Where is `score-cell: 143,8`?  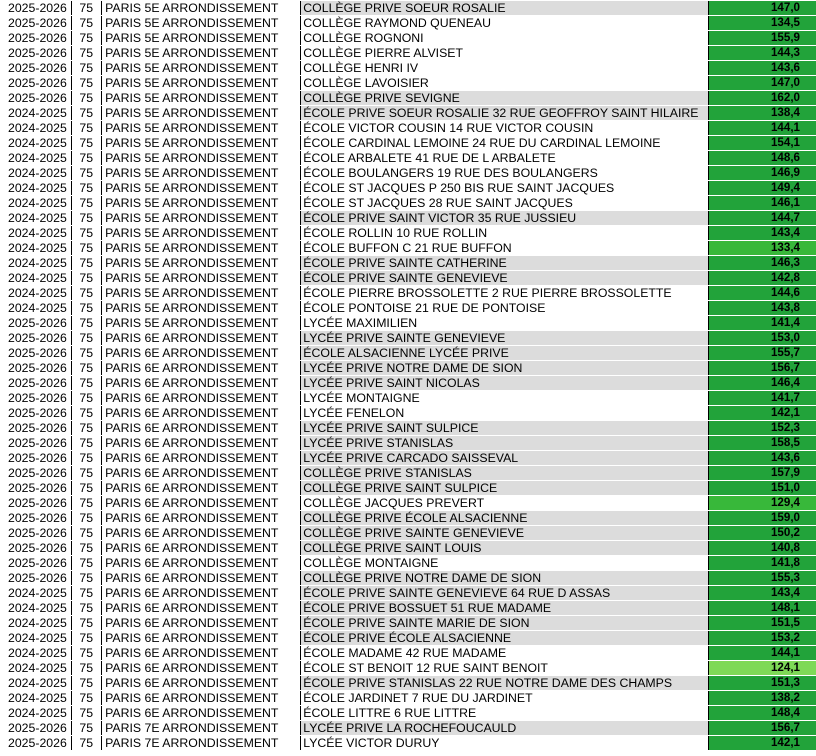 score-cell: 143,8 is located at coordinates (762, 308).